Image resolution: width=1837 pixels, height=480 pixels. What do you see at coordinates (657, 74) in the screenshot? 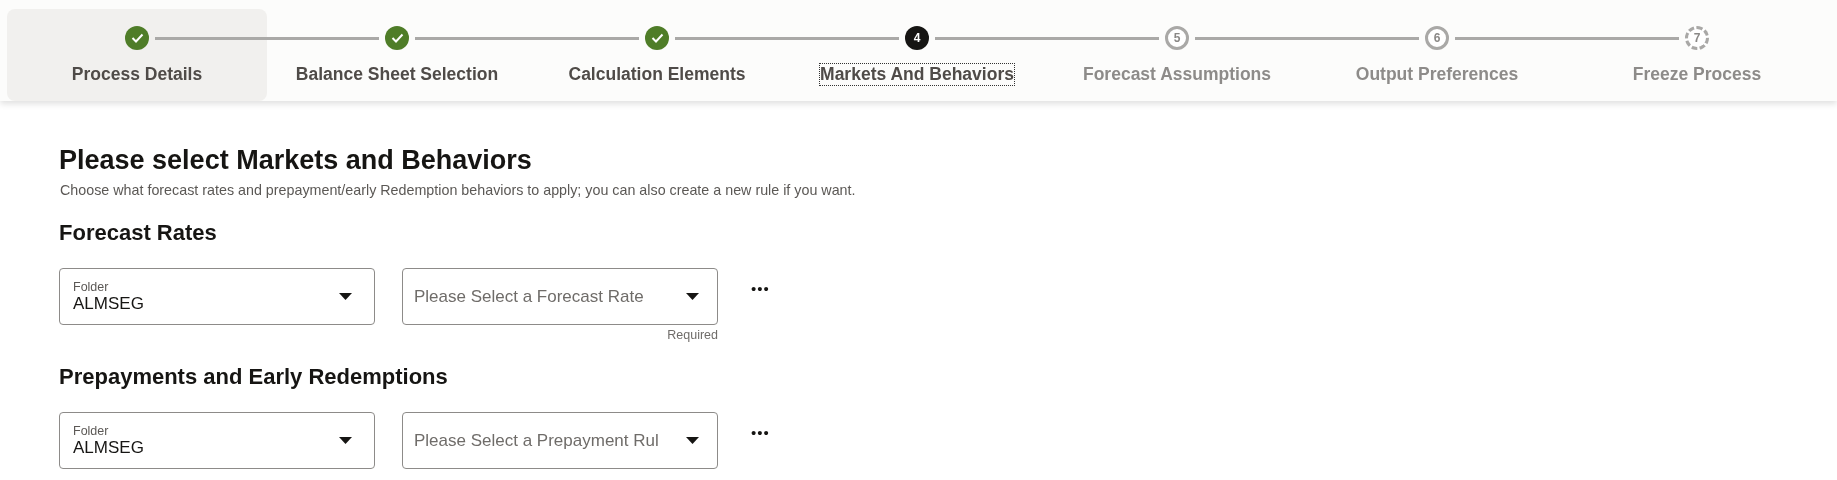
I see `step-label: Calculation Elements` at bounding box center [657, 74].